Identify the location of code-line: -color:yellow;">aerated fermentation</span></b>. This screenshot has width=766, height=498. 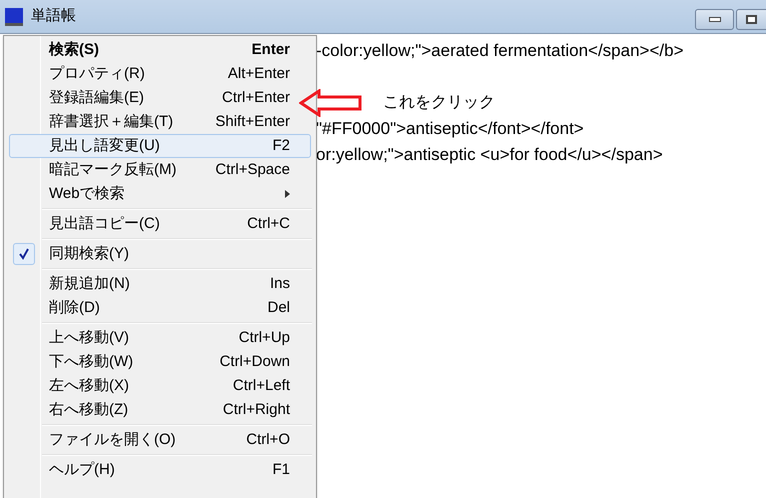
(500, 51).